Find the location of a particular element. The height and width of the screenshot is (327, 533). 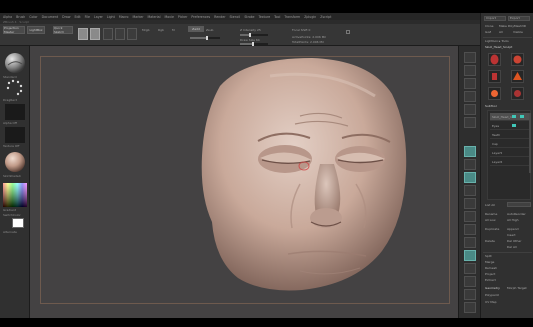

menu-item-tool: Tool is located at coordinates (277, 17).